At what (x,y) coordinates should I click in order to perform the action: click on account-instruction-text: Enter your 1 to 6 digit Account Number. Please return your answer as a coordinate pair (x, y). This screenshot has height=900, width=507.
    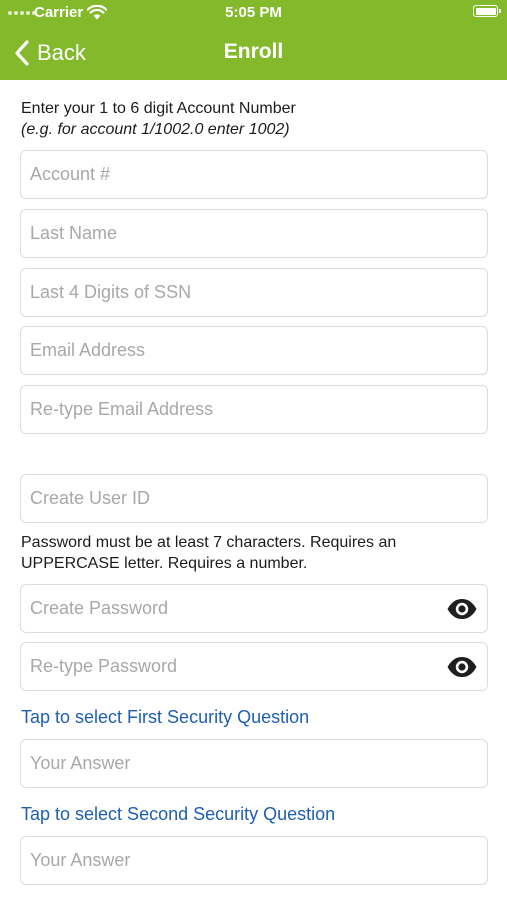
    Looking at the image, I should click on (158, 108).